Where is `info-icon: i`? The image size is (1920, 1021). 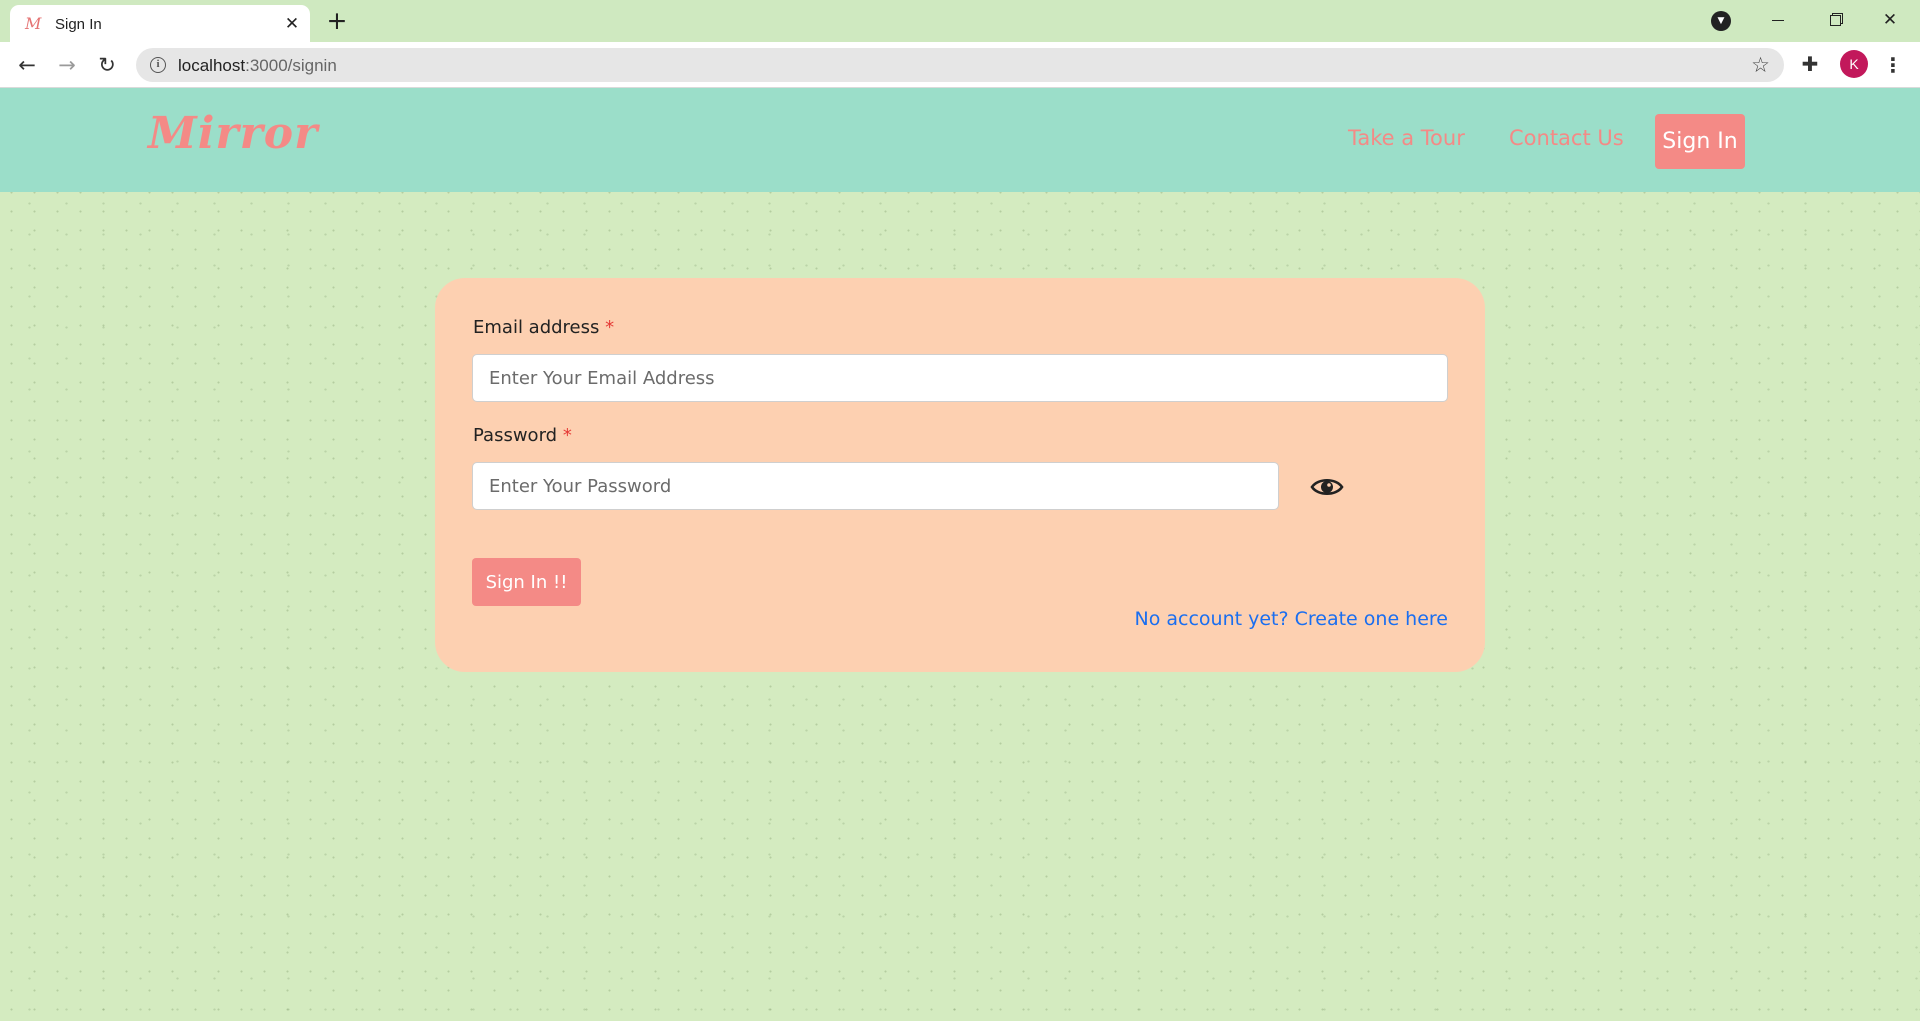 info-icon: i is located at coordinates (158, 65).